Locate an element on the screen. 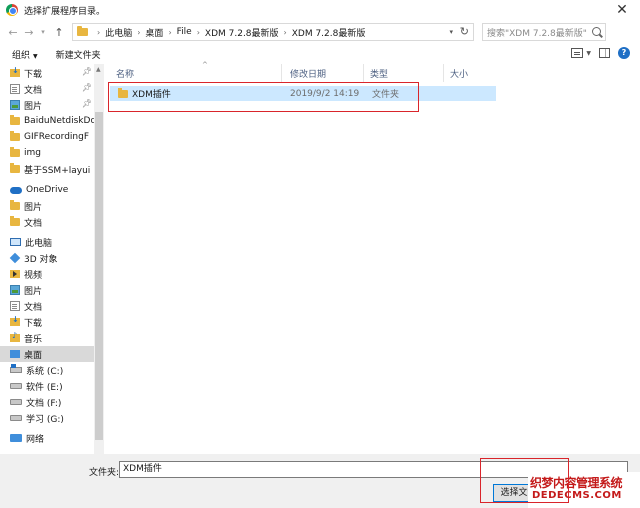  nav-item-drive-c: 系统 (C:) is located at coordinates (47, 370).